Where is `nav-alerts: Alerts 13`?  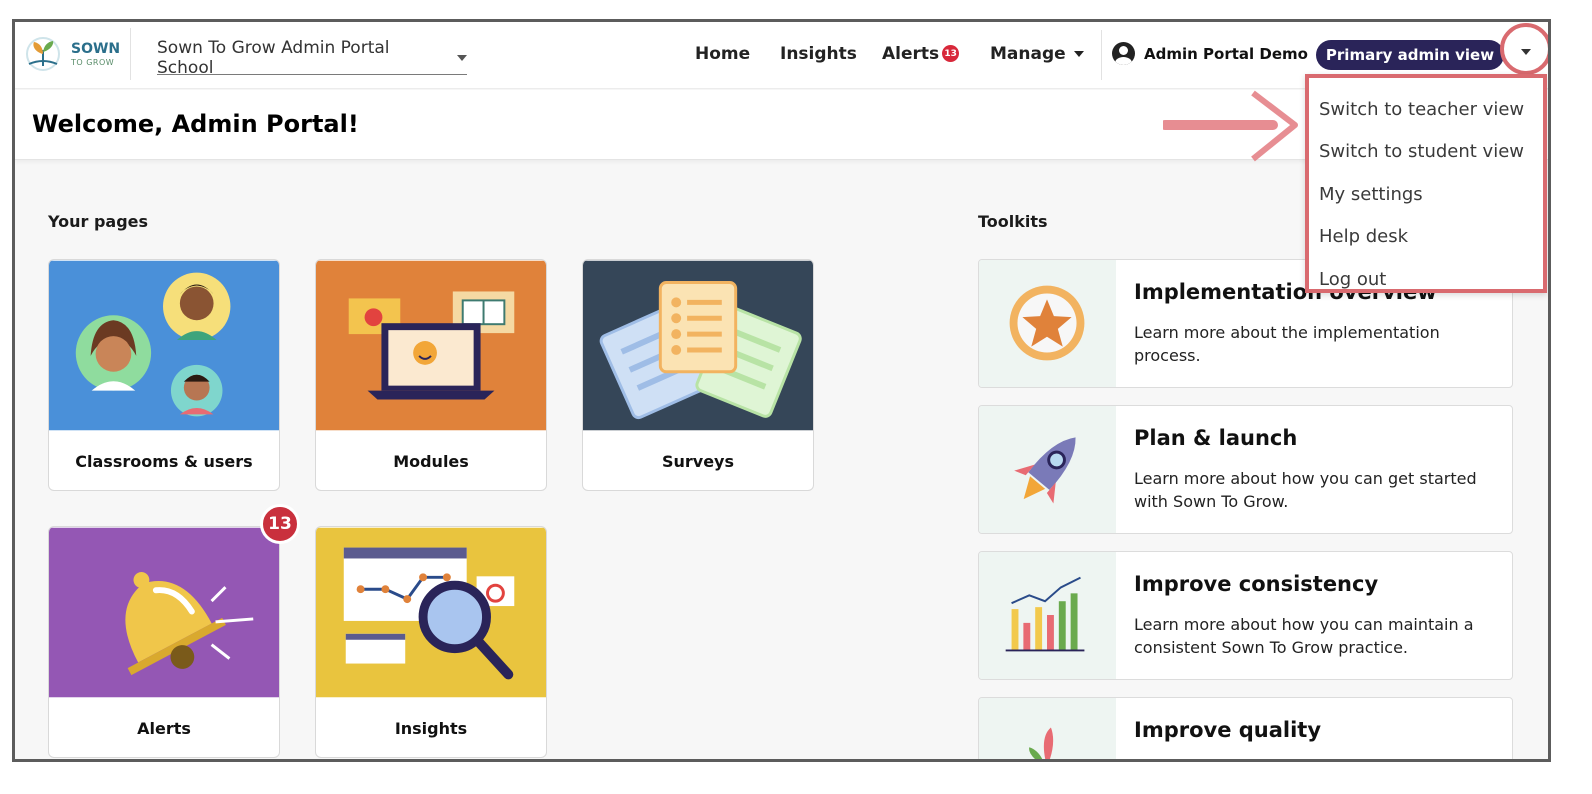 nav-alerts: Alerts 13 is located at coordinates (921, 54).